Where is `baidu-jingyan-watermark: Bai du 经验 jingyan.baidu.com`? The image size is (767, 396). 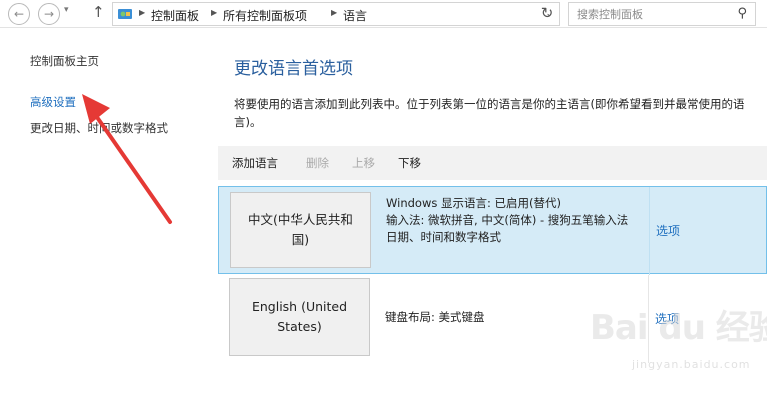 baidu-jingyan-watermark: Bai du 经验 jingyan.baidu.com is located at coordinates (678, 345).